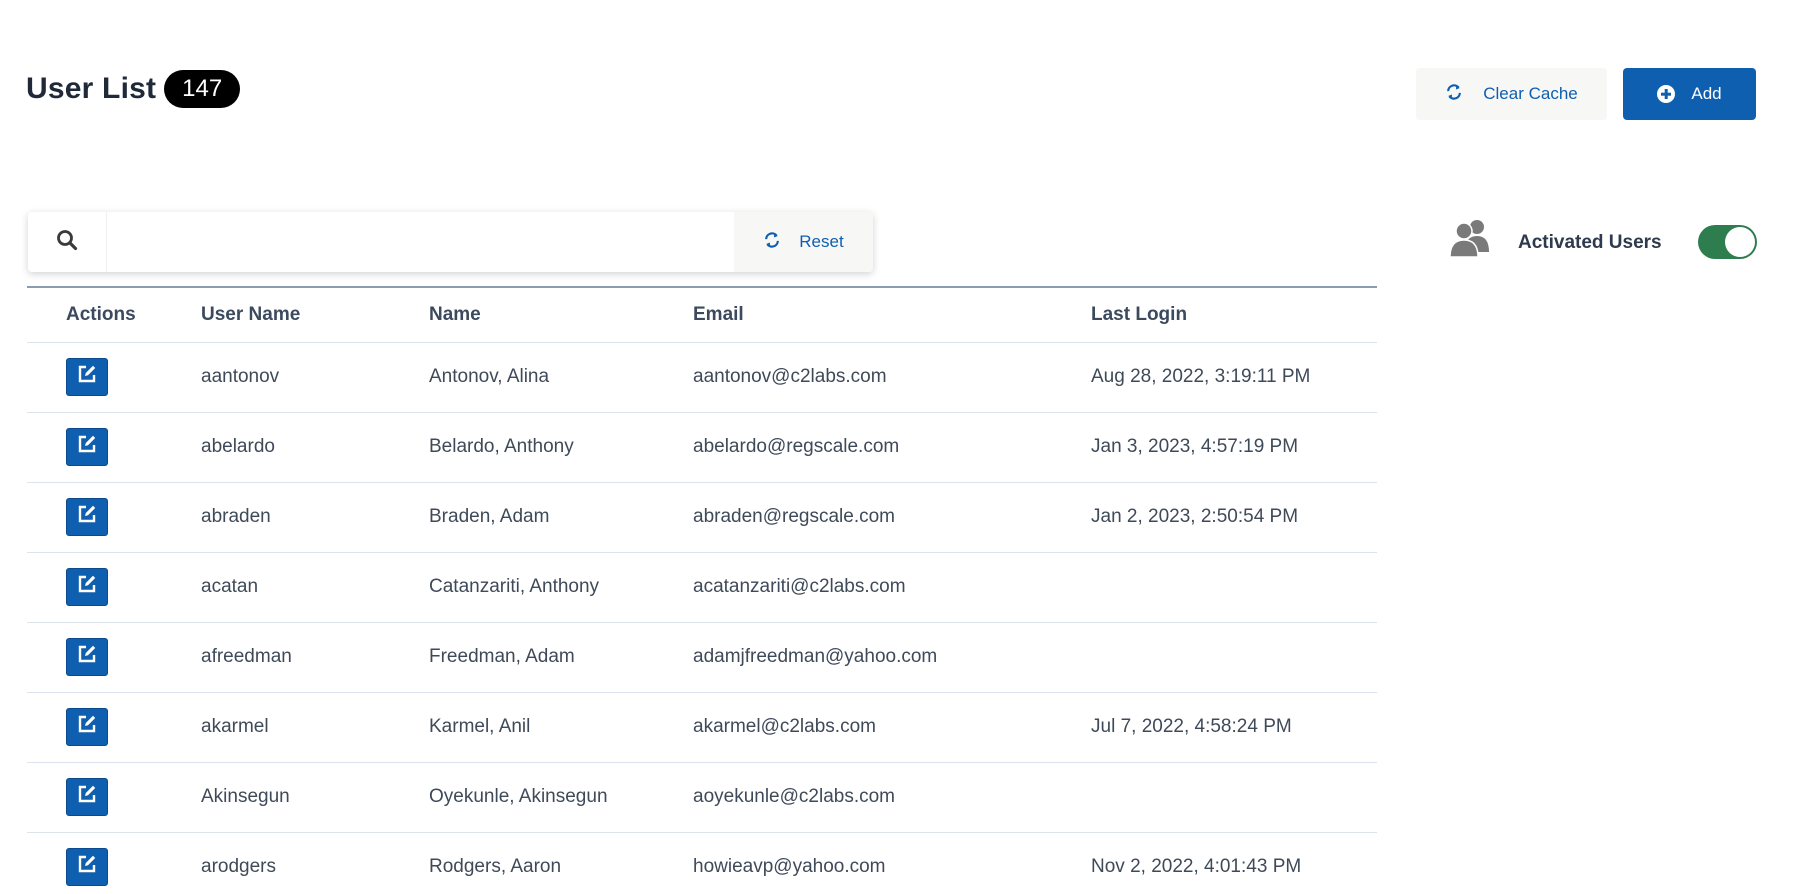 This screenshot has height=894, width=1816. I want to click on username-cell: abraden, so click(315, 517).